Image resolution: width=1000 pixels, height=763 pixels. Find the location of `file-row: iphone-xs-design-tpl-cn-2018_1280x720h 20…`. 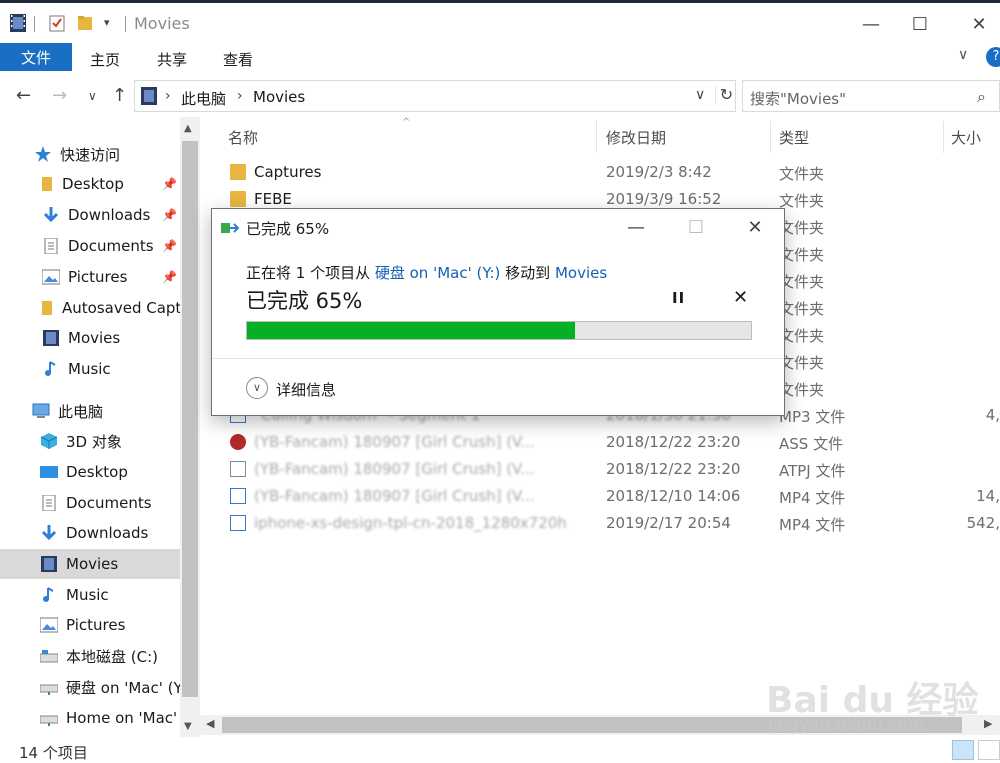

file-row: iphone-xs-design-tpl-cn-2018_1280x720h 20… is located at coordinates (600, 523).